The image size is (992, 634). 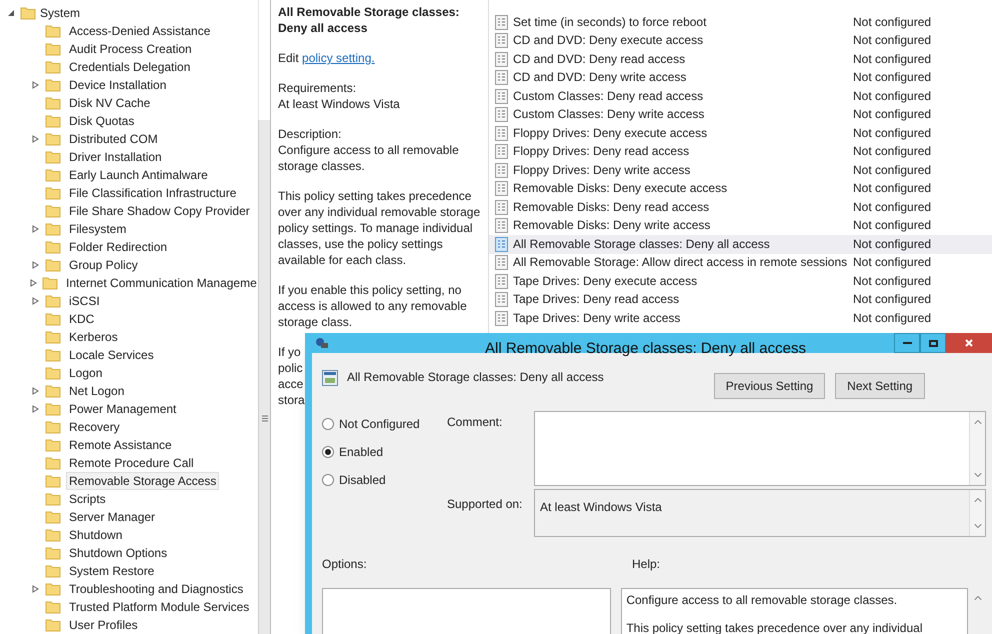 I want to click on tree-item: Removable Storage Access, so click(x=143, y=481).